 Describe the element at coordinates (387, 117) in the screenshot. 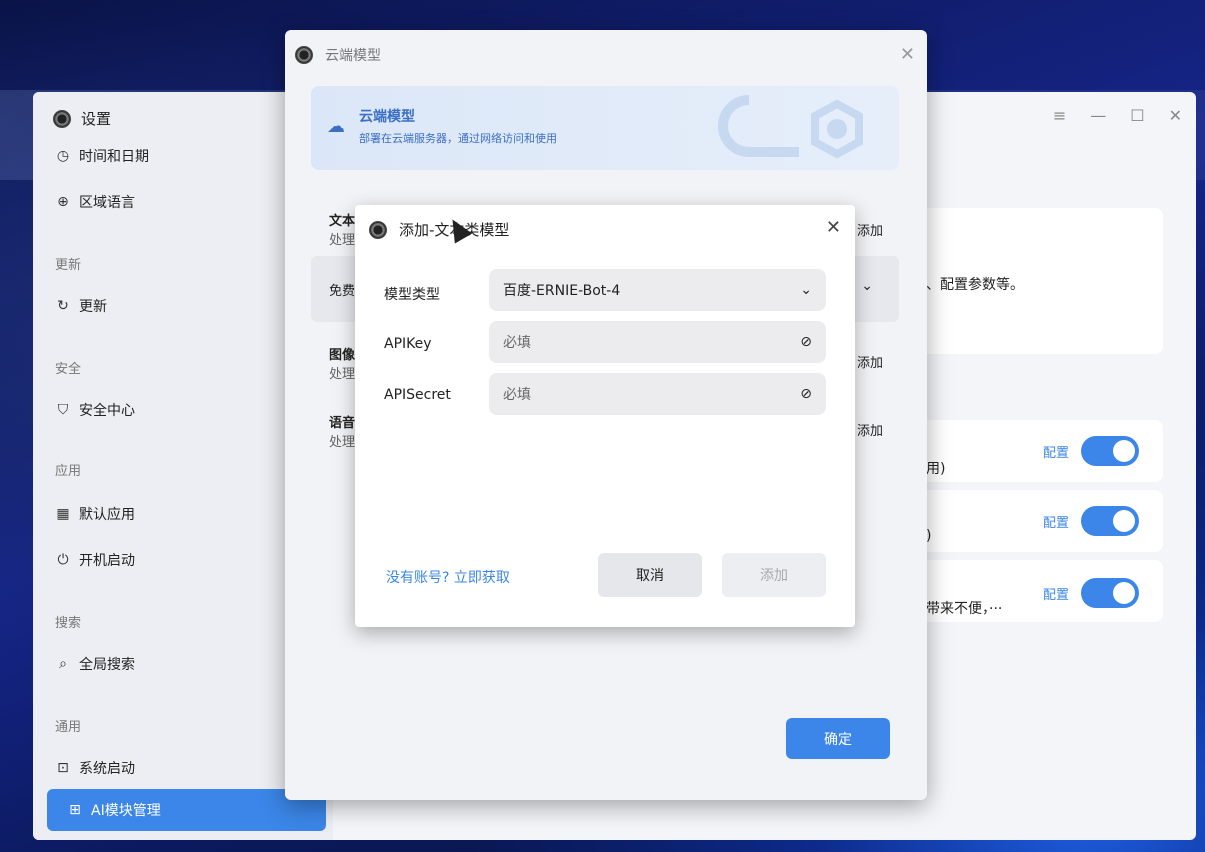

I see `banner-title: 云端模型` at that location.